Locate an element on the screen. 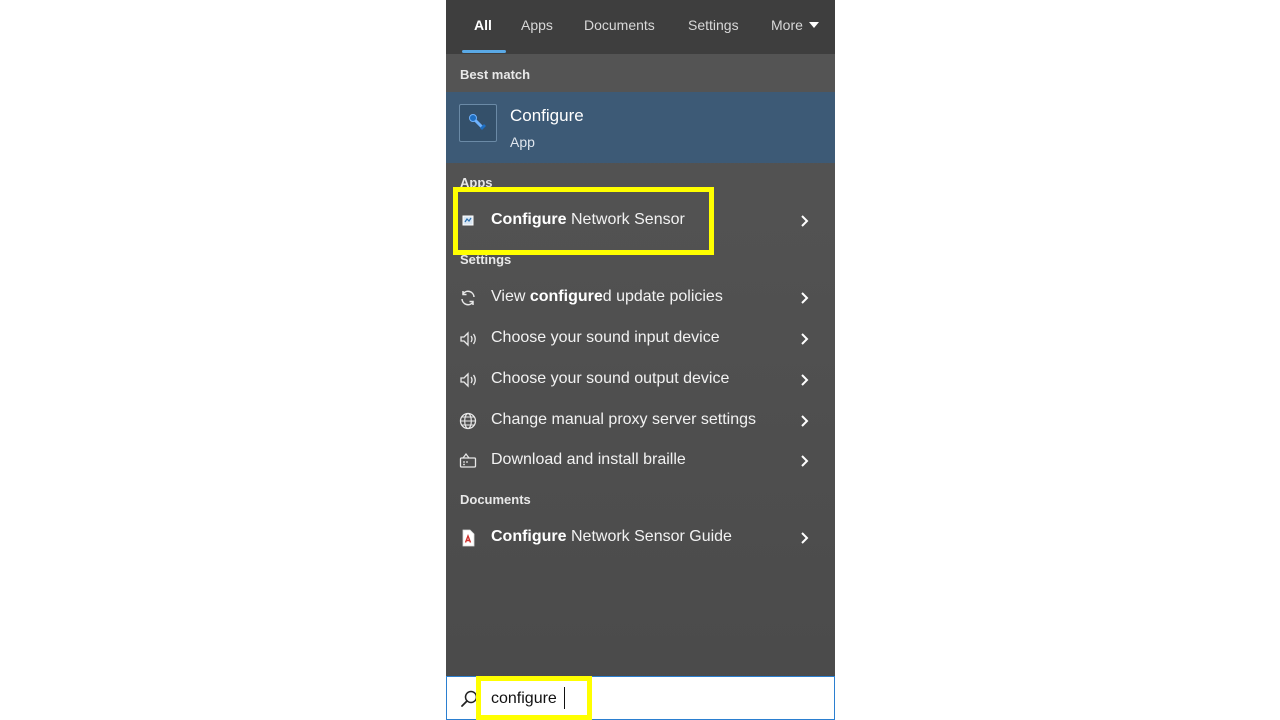  document-result-label: Configure Network Sensor Guide is located at coordinates (611, 536).